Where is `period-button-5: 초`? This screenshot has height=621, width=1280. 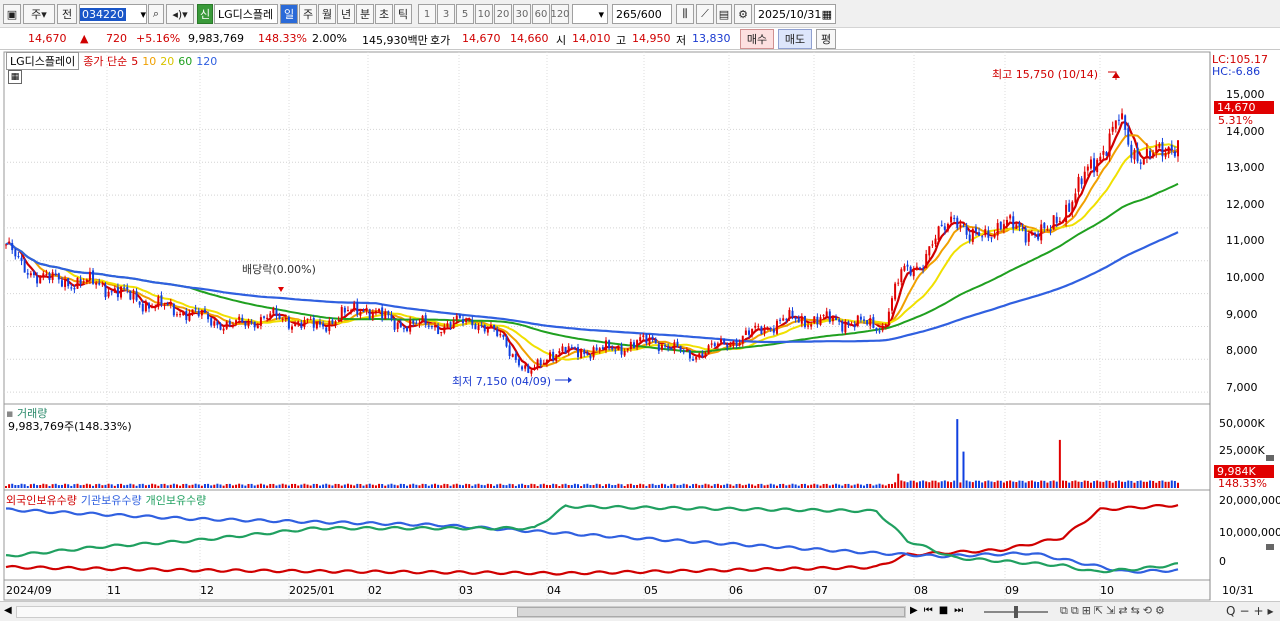
period-button-5: 초 is located at coordinates (384, 14).